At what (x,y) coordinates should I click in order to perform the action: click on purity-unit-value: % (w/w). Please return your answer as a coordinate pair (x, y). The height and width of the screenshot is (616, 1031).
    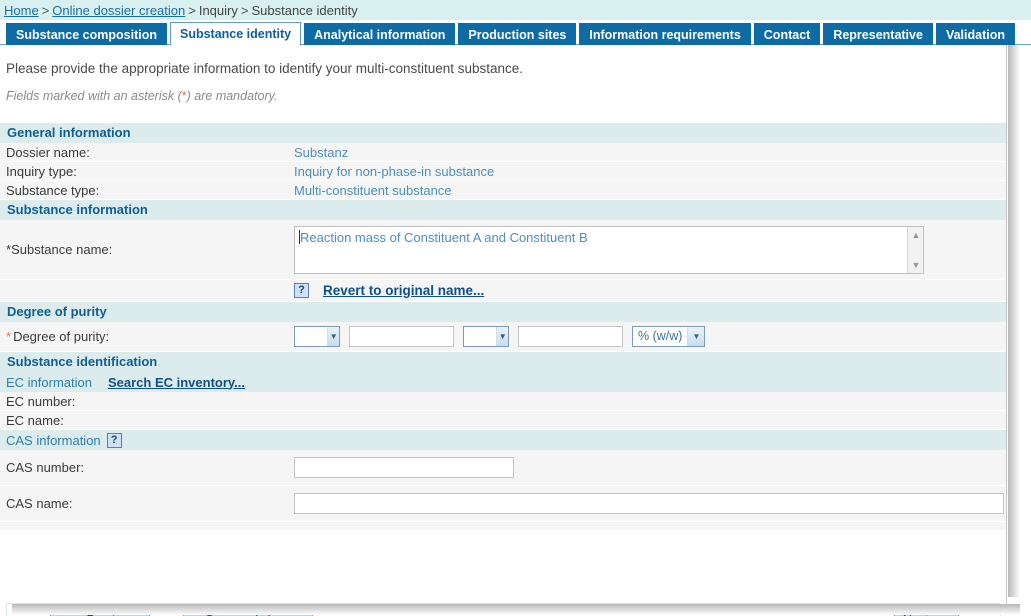
    Looking at the image, I should click on (660, 336).